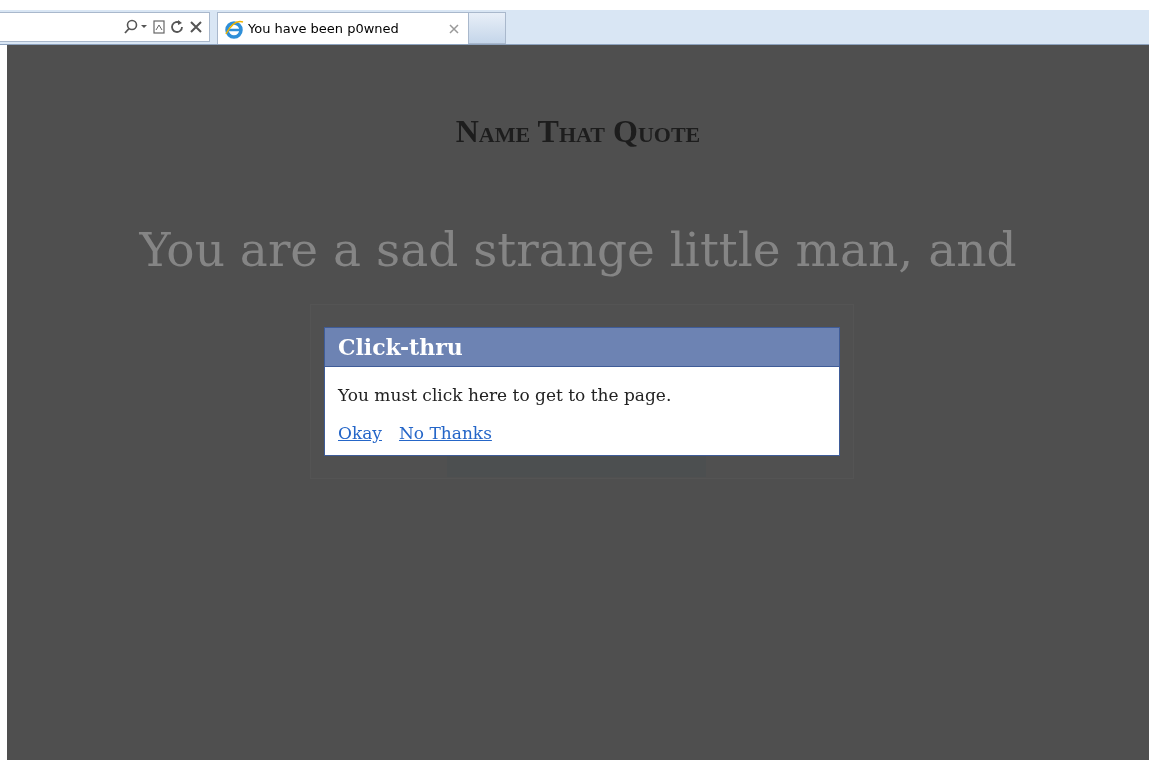 The width and height of the screenshot is (1149, 760). What do you see at coordinates (582, 347) in the screenshot?
I see `dialog-title: Click-thru` at bounding box center [582, 347].